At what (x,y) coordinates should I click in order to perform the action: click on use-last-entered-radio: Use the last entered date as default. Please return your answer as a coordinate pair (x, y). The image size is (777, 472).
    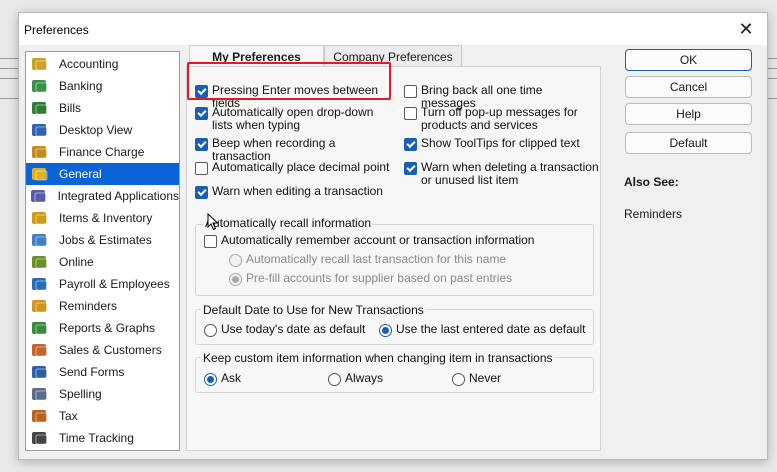
    Looking at the image, I should click on (484, 330).